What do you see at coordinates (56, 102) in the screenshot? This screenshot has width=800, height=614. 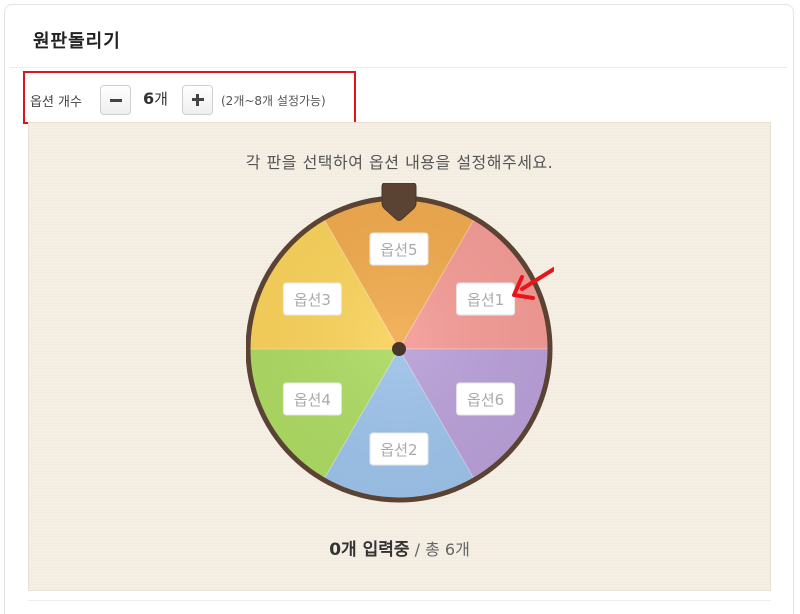 I see `option-count-label: 옵션 개수` at bounding box center [56, 102].